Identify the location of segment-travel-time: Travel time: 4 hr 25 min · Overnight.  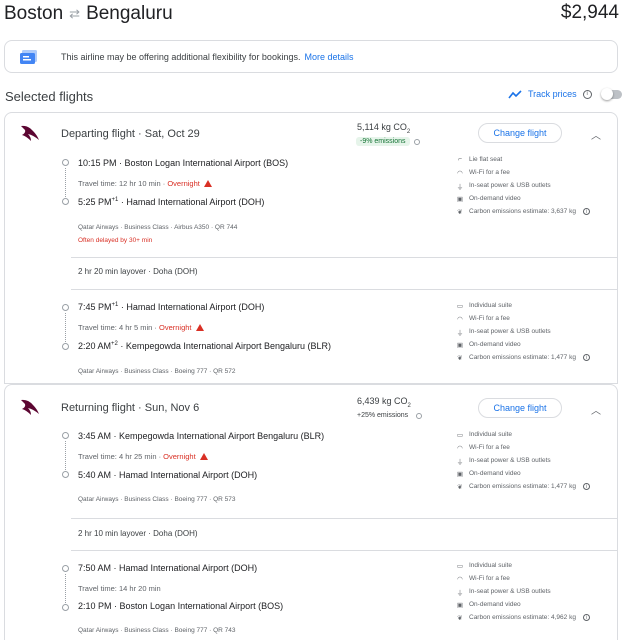
(143, 456).